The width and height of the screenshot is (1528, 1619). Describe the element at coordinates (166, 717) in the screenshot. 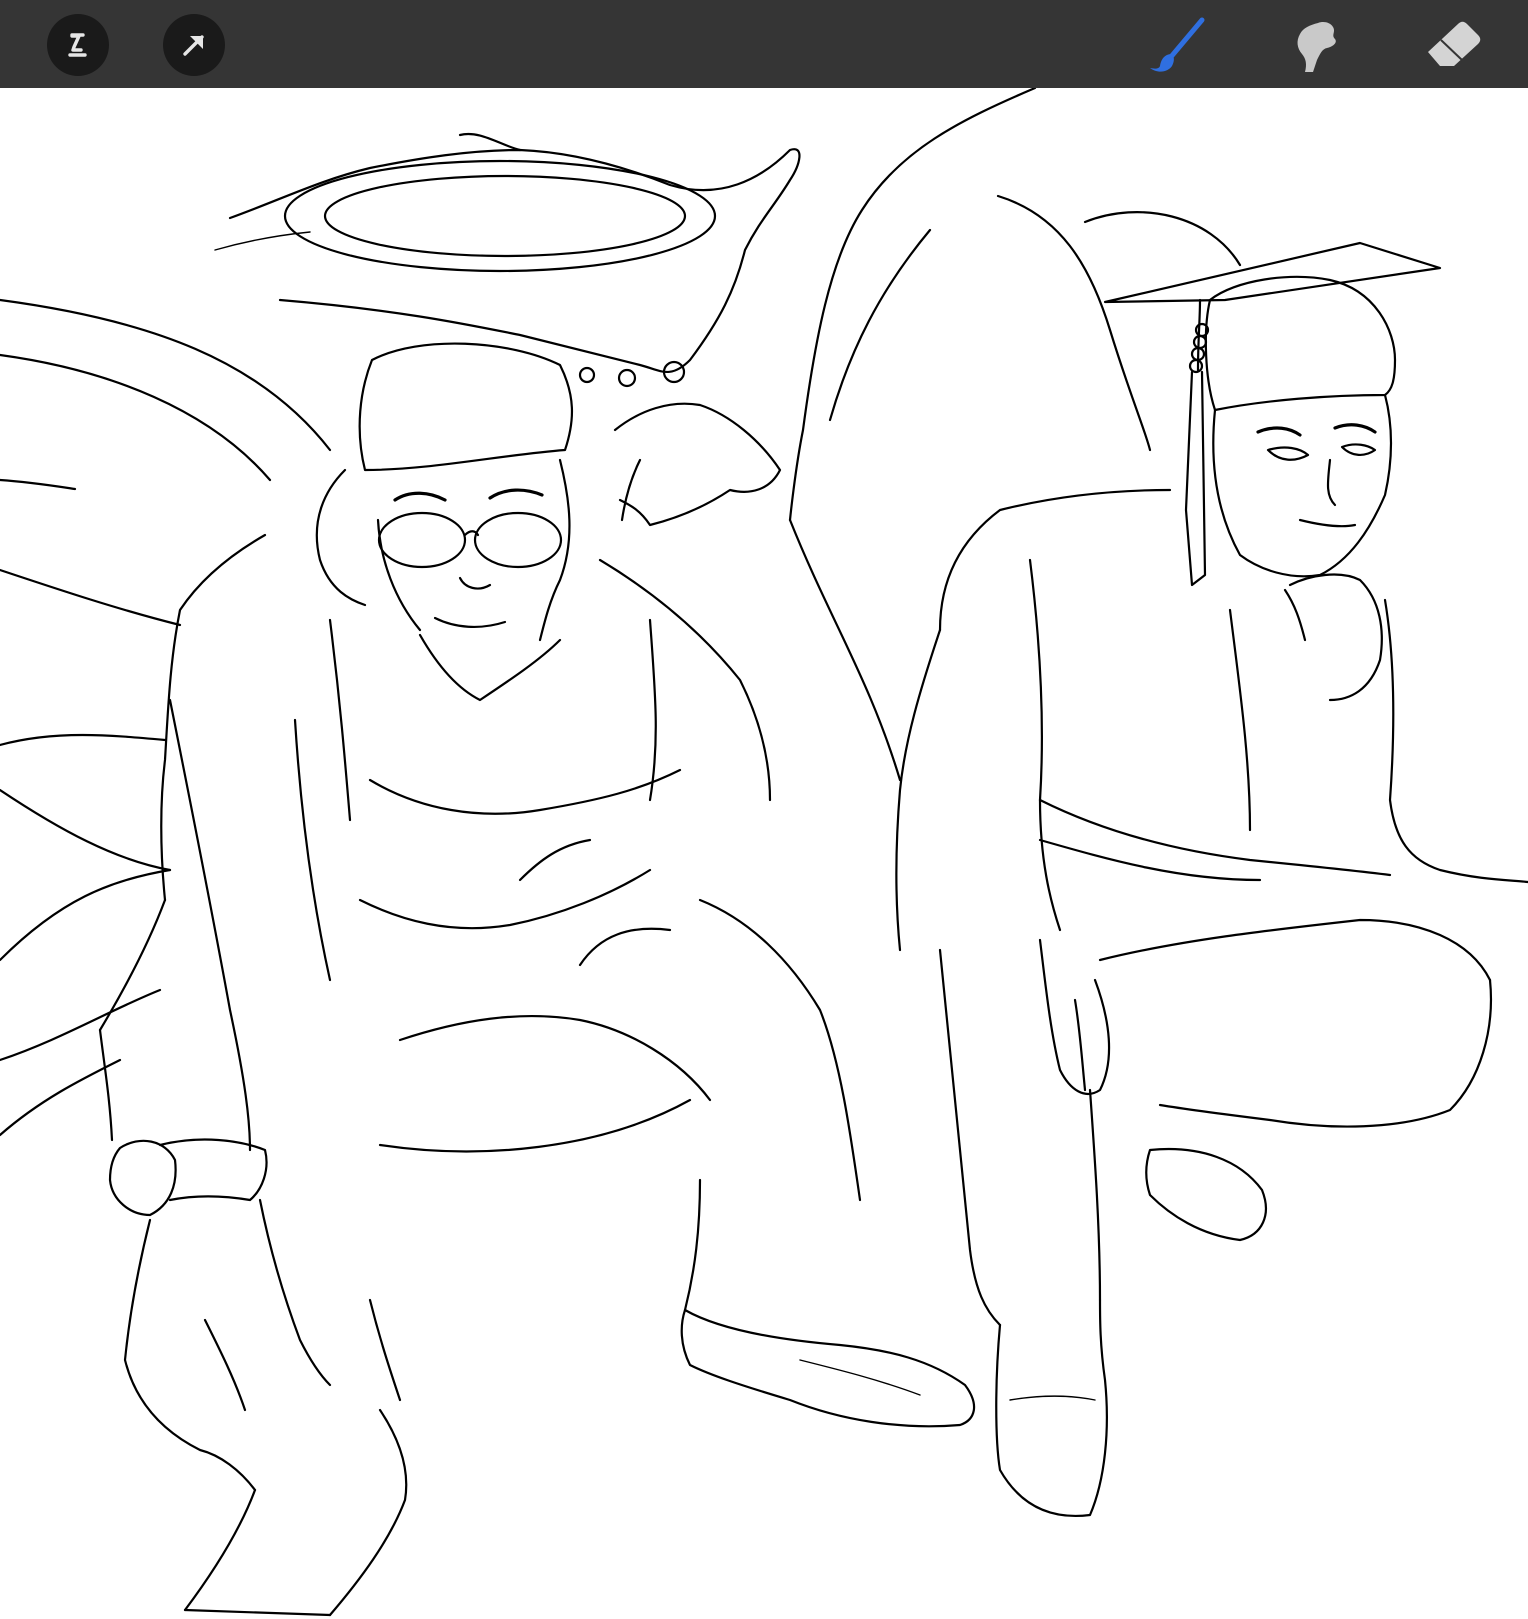

I see `wings` at that location.